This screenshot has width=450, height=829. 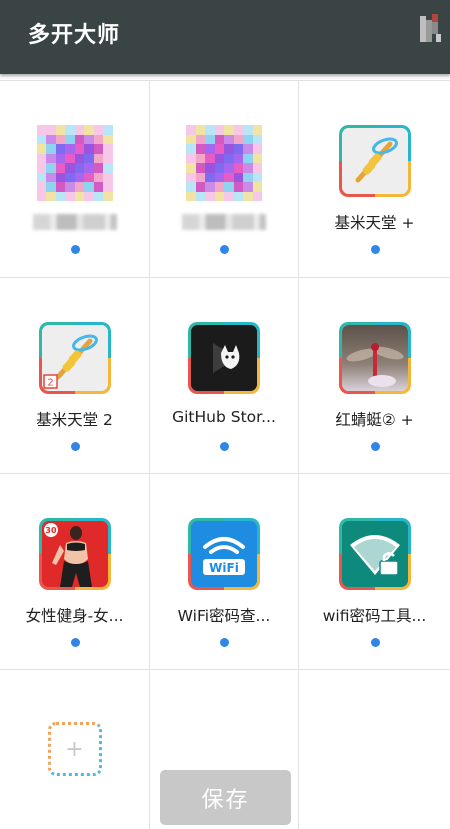 What do you see at coordinates (374, 161) in the screenshot?
I see `kebab-skewer-icon` at bounding box center [374, 161].